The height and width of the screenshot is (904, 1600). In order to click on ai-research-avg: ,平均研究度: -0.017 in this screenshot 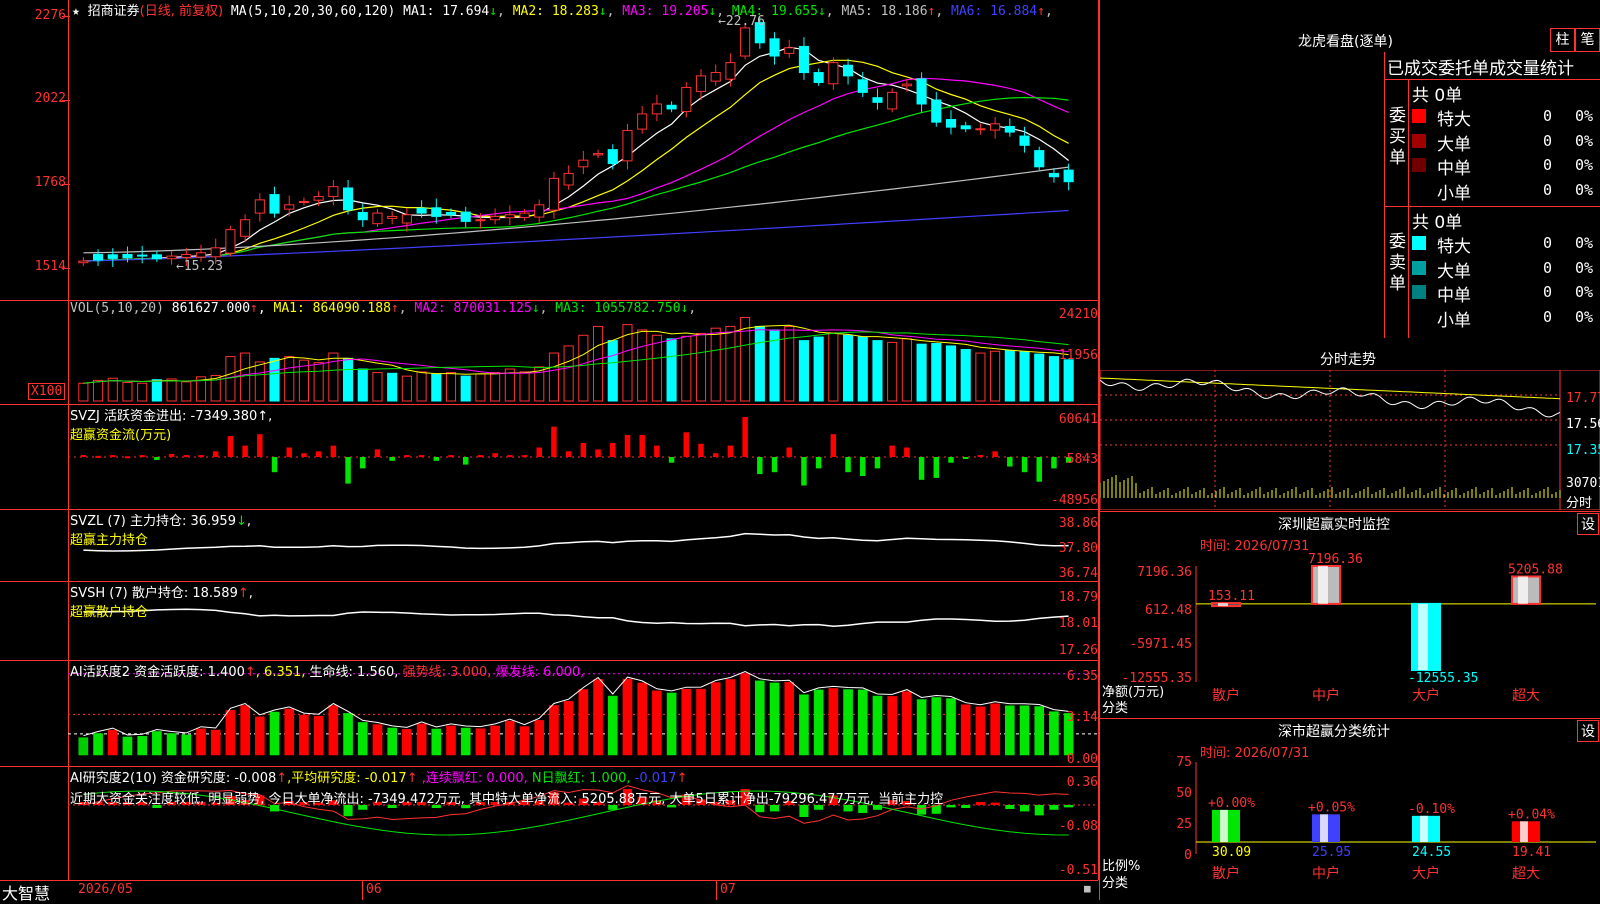, I will do `click(347, 778)`.